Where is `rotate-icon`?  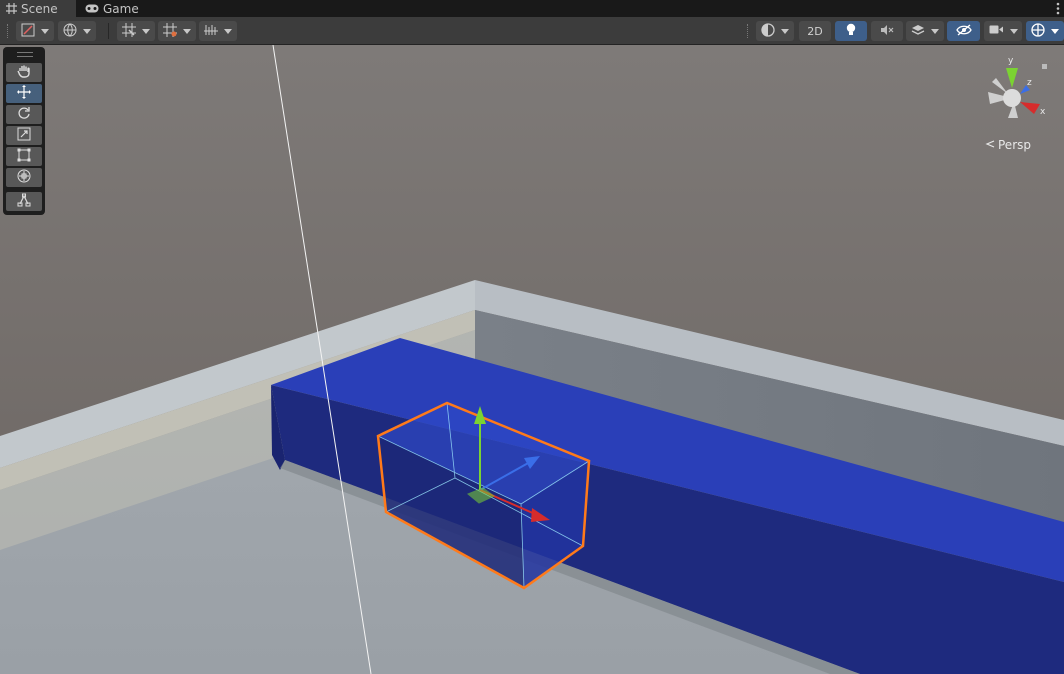 rotate-icon is located at coordinates (24, 114).